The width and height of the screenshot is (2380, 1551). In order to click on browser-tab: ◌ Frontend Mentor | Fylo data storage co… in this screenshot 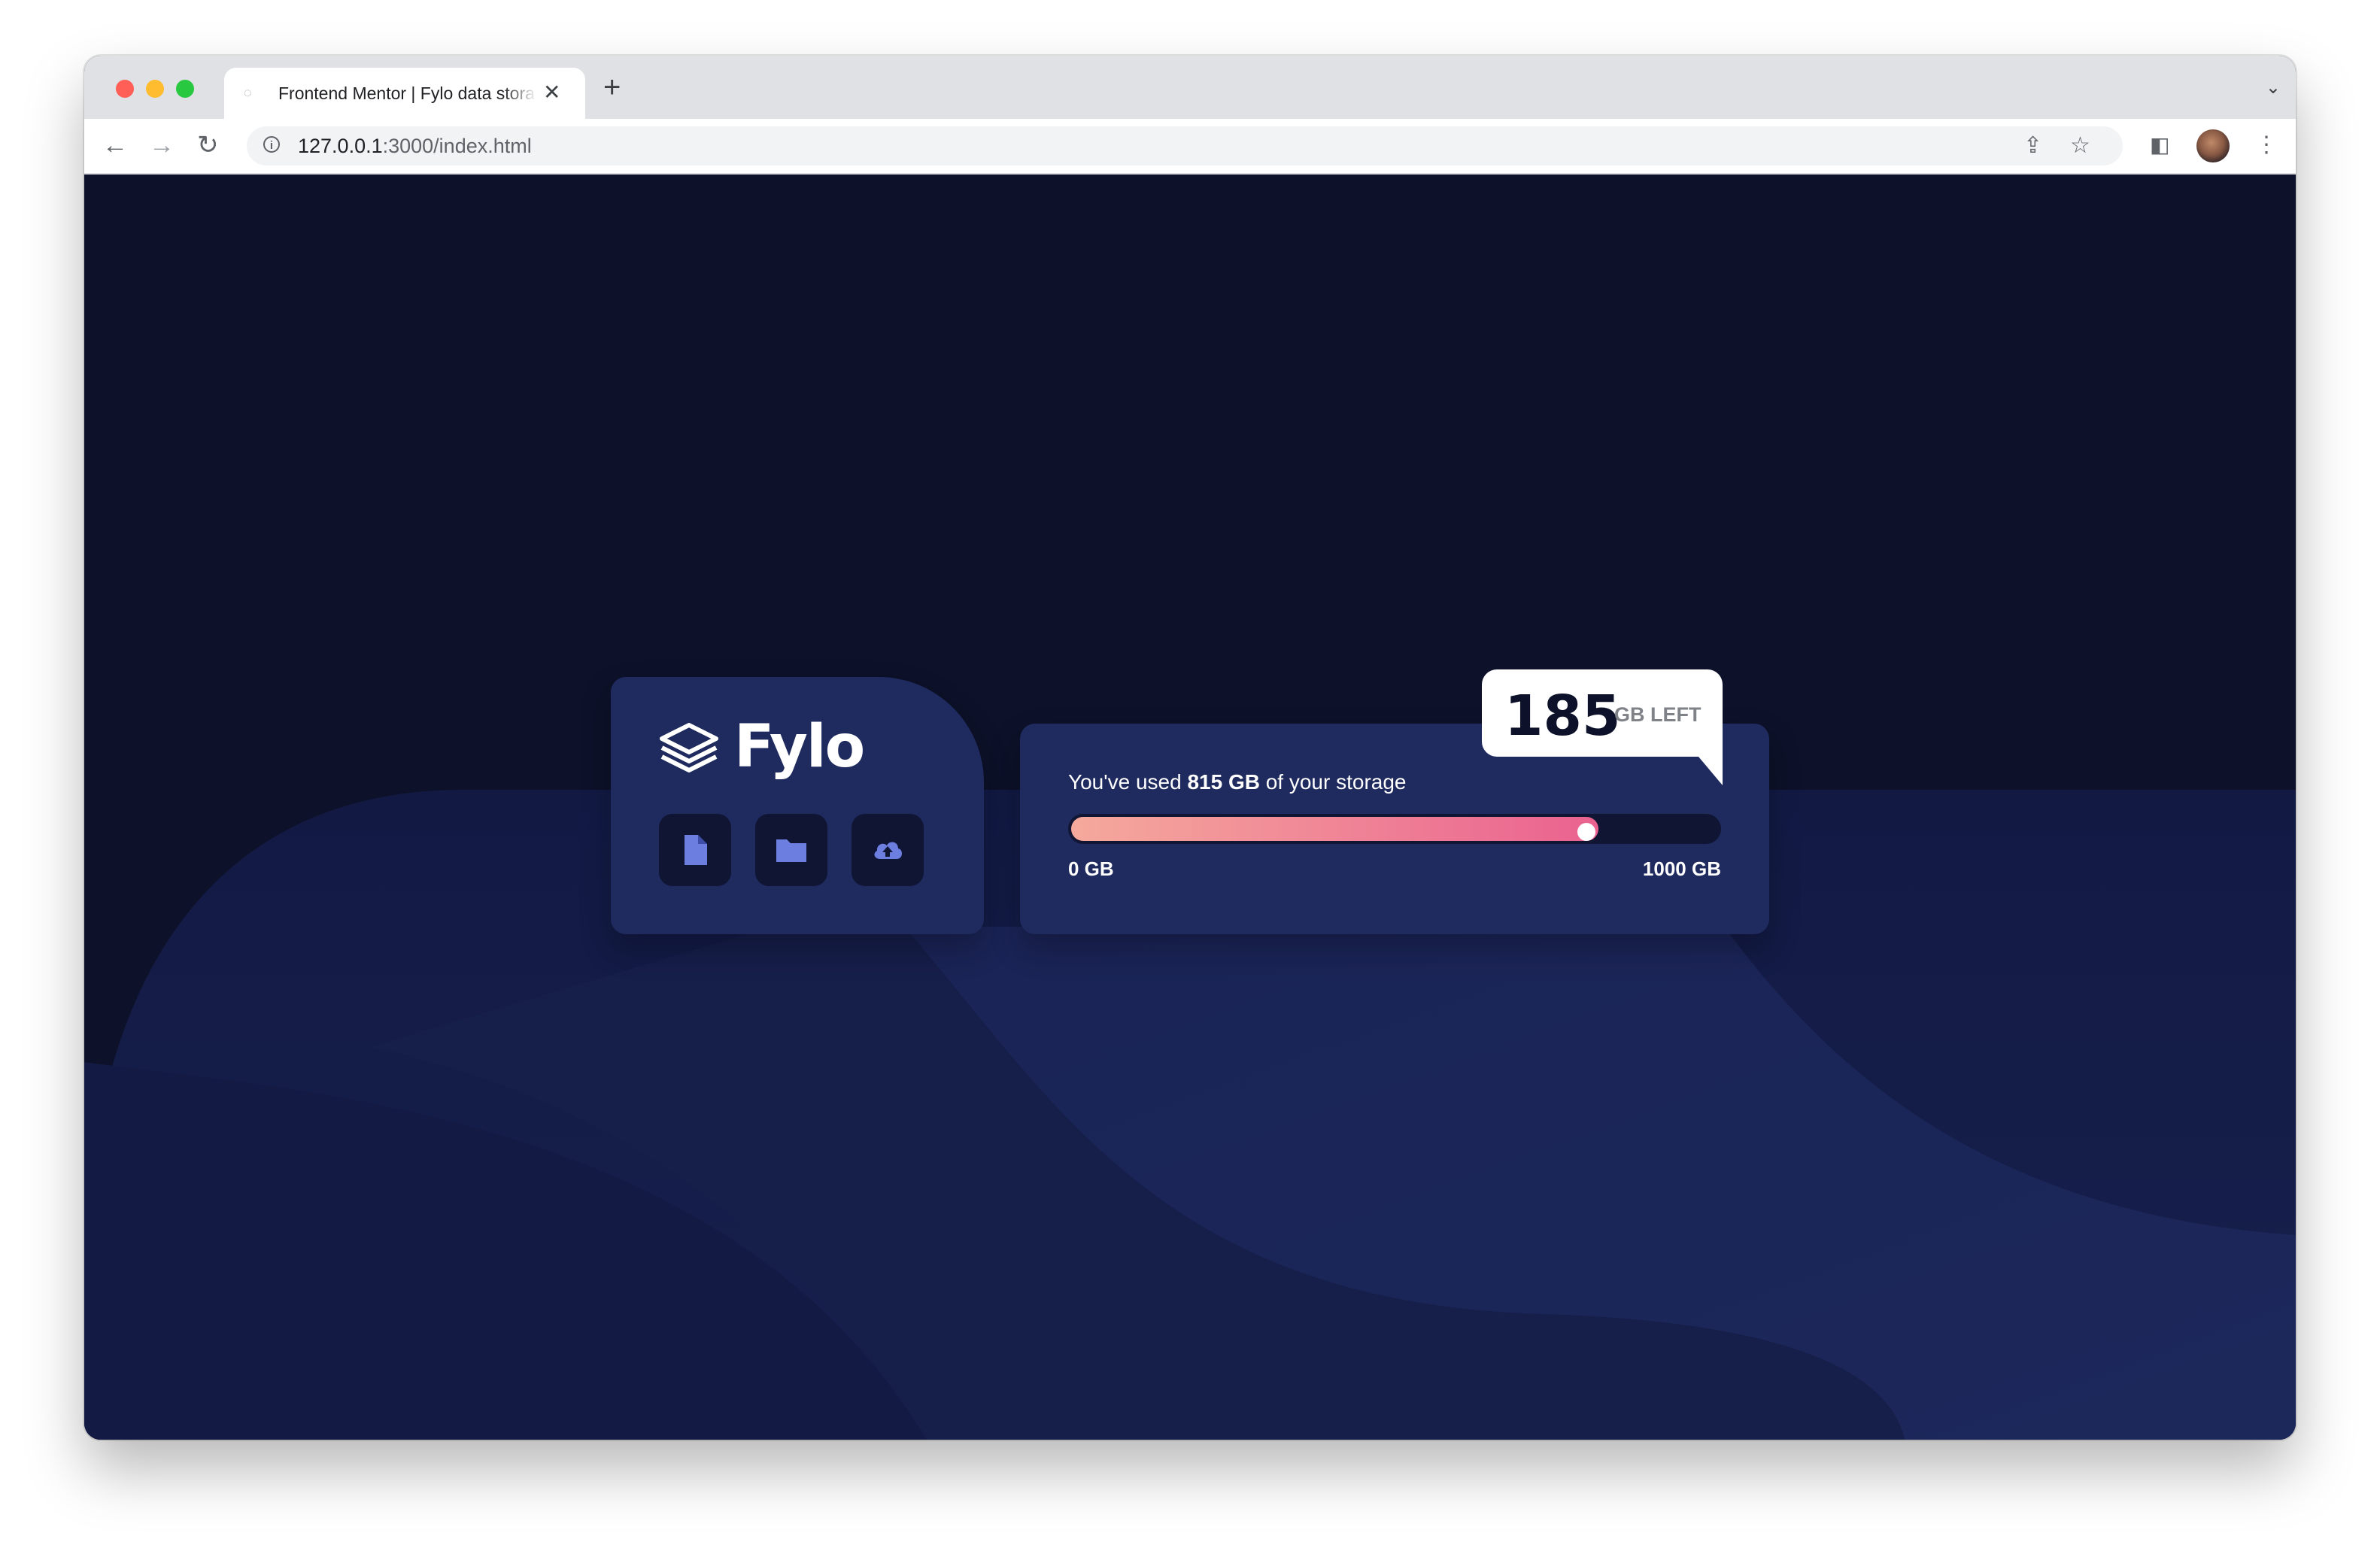, I will do `click(404, 94)`.